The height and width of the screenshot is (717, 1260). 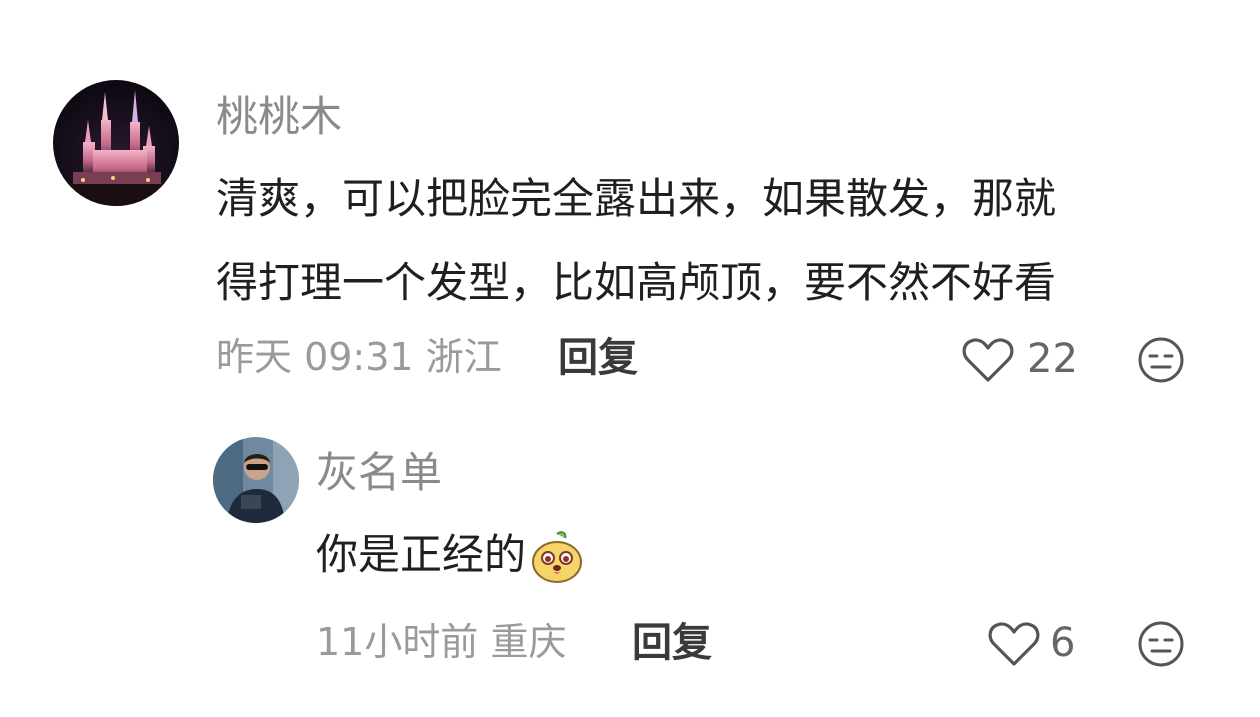 What do you see at coordinates (279, 117) in the screenshot?
I see `comment-username: 桃桃木` at bounding box center [279, 117].